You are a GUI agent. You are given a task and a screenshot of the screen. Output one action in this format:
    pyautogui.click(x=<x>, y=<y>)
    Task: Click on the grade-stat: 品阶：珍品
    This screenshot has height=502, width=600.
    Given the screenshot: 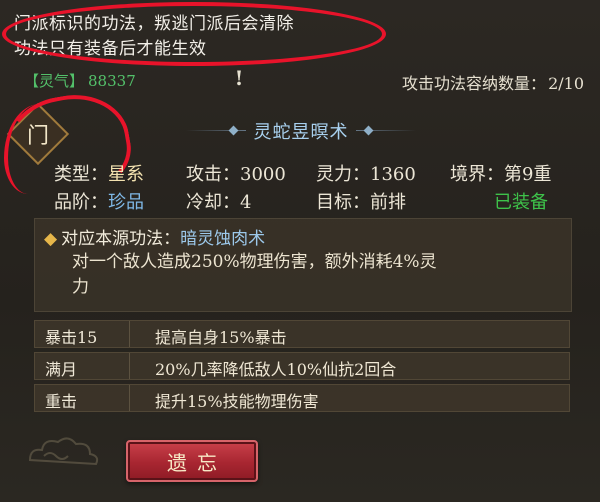 What is the action you would take?
    pyautogui.click(x=99, y=201)
    